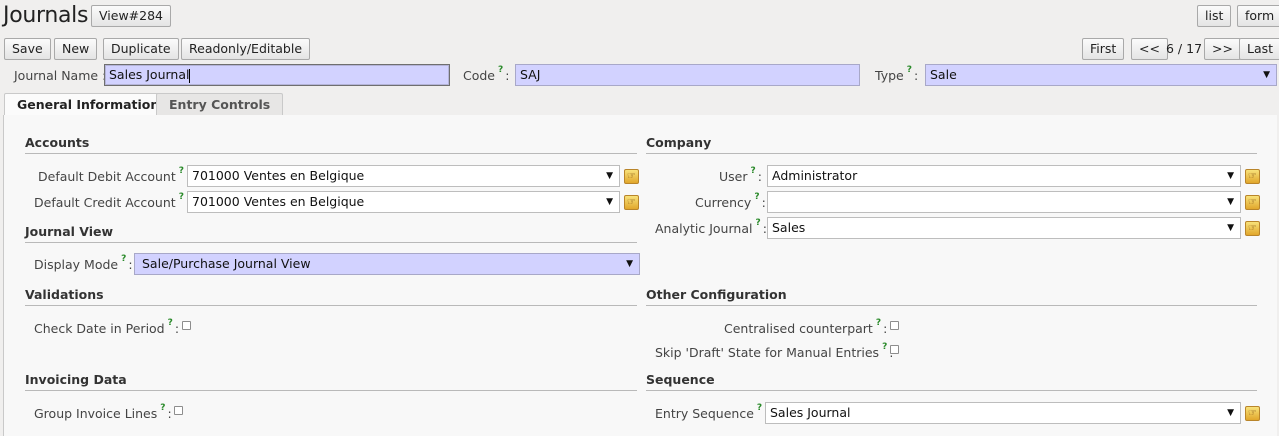 The height and width of the screenshot is (436, 1279). I want to click on check-date-label: Check Date in Period?:, so click(107, 327).